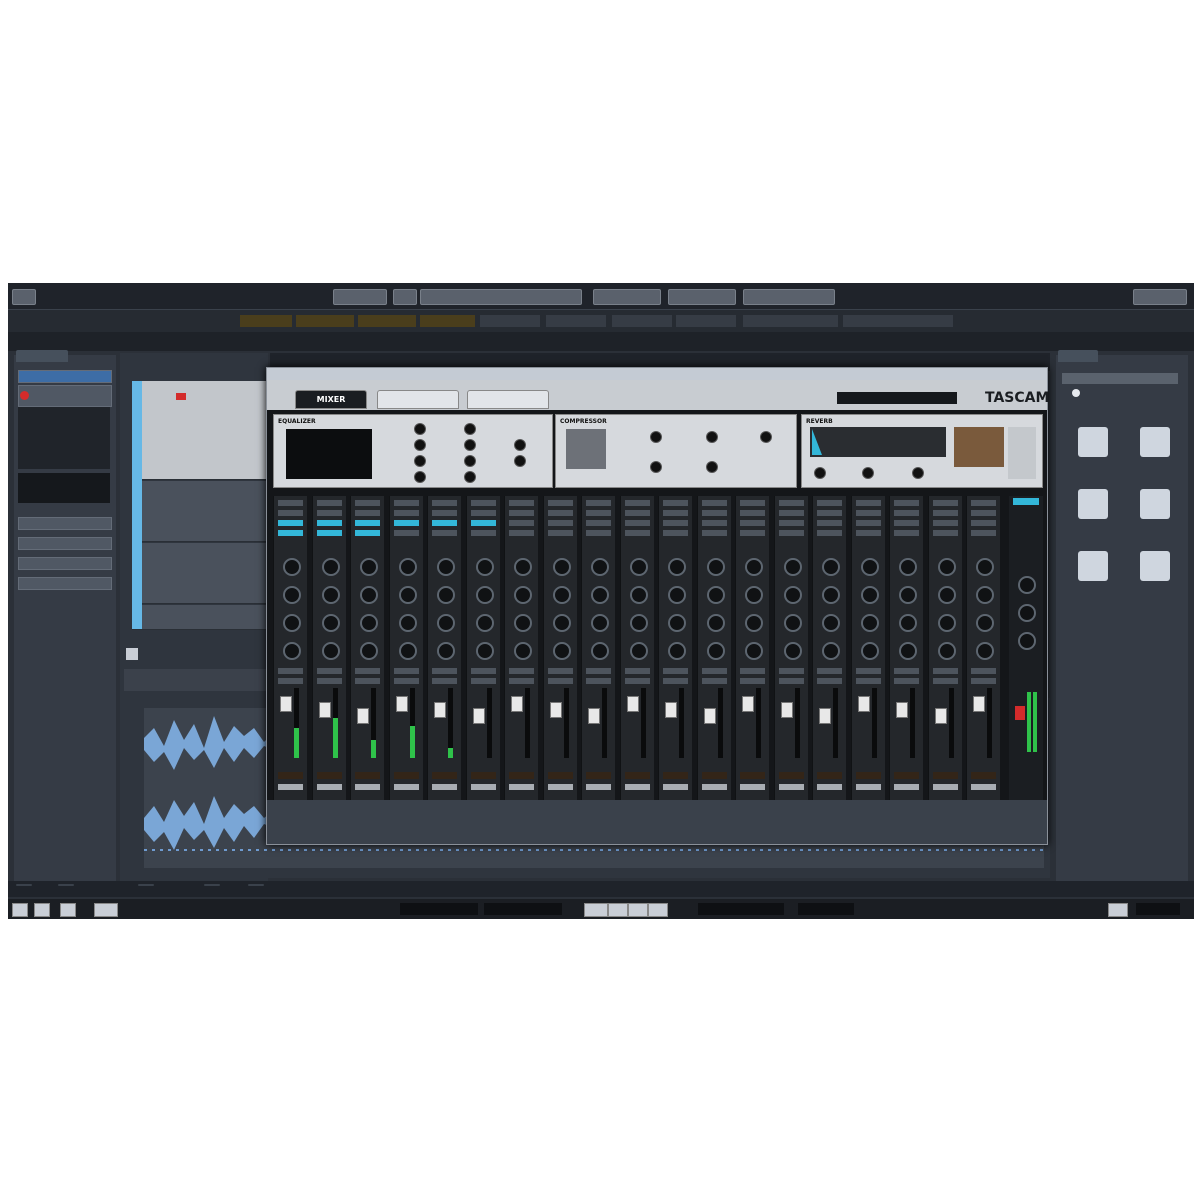 This screenshot has width=1200, height=1200. What do you see at coordinates (741, 909) in the screenshot?
I see `position-display` at bounding box center [741, 909].